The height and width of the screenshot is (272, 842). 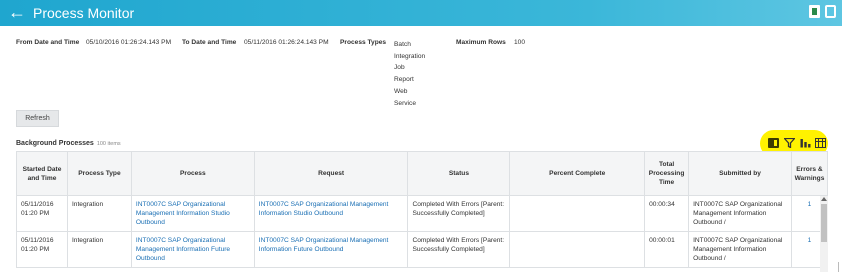 What do you see at coordinates (286, 42) in the screenshot?
I see `to-date-value: 05/11/2016 01:26:24.143 PM` at bounding box center [286, 42].